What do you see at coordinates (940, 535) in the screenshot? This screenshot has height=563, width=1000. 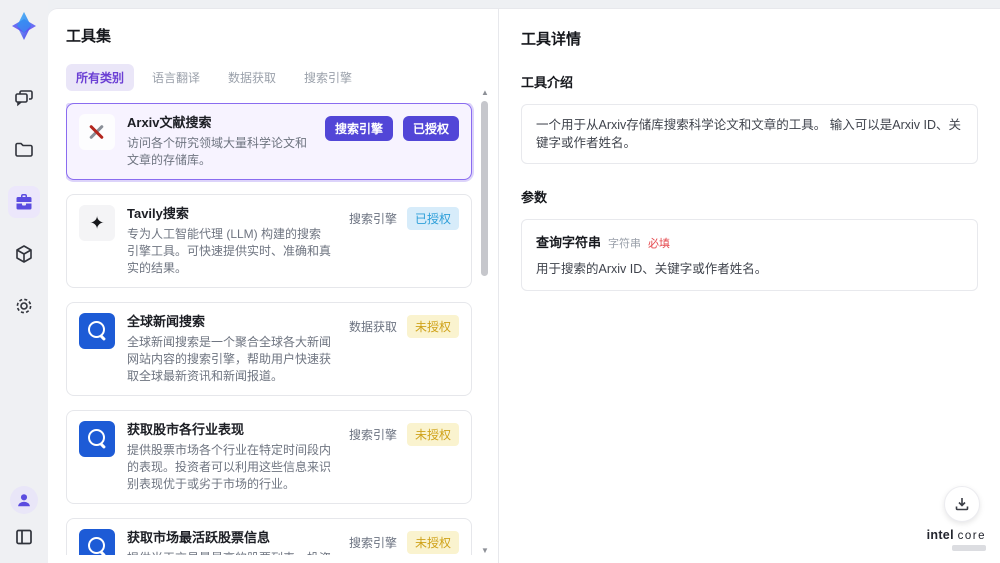 I see `intel-wordmark: intel` at bounding box center [940, 535].